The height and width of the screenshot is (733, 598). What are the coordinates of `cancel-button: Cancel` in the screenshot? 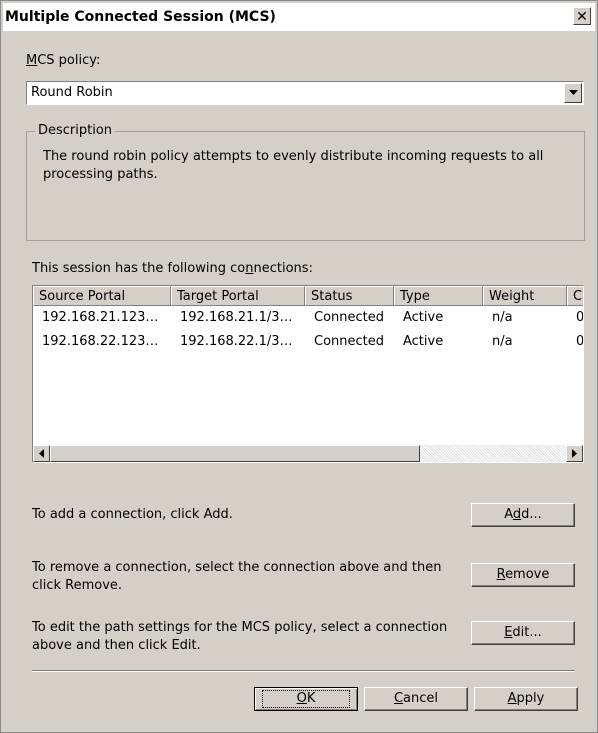 It's located at (416, 699).